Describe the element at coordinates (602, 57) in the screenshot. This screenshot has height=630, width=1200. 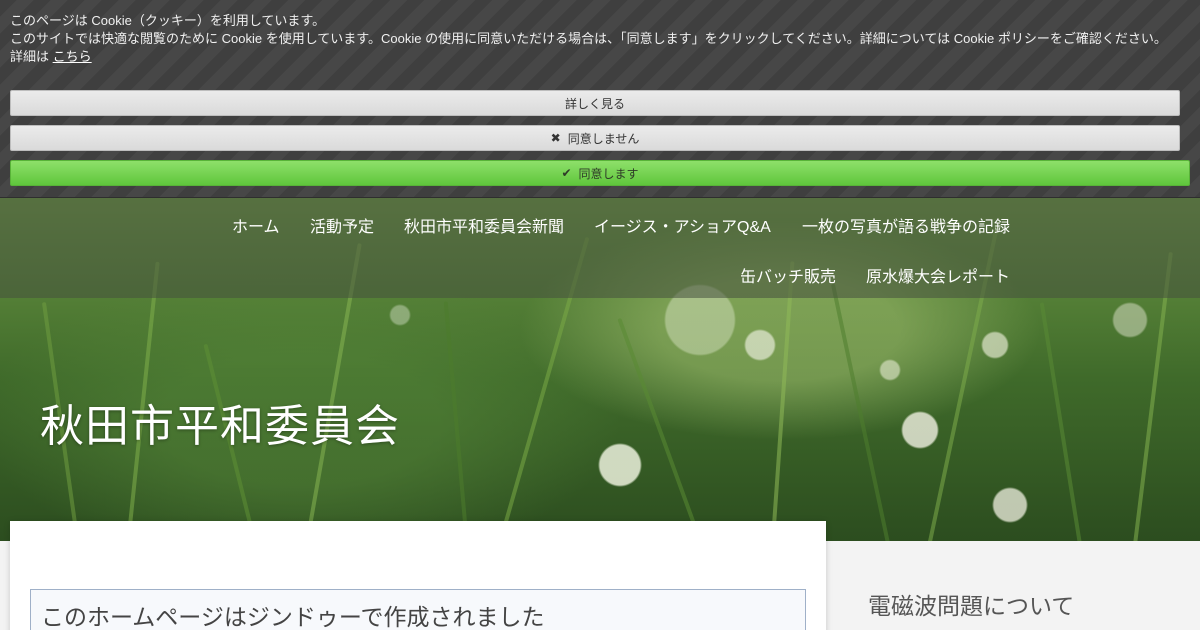
I see `cookie-details-line: 詳細は こちら` at that location.